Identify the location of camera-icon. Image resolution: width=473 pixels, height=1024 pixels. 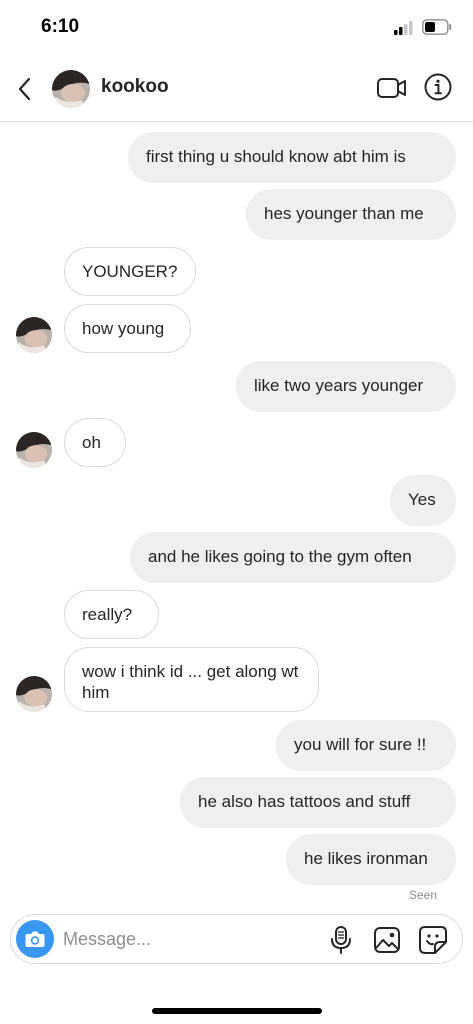
(35, 939).